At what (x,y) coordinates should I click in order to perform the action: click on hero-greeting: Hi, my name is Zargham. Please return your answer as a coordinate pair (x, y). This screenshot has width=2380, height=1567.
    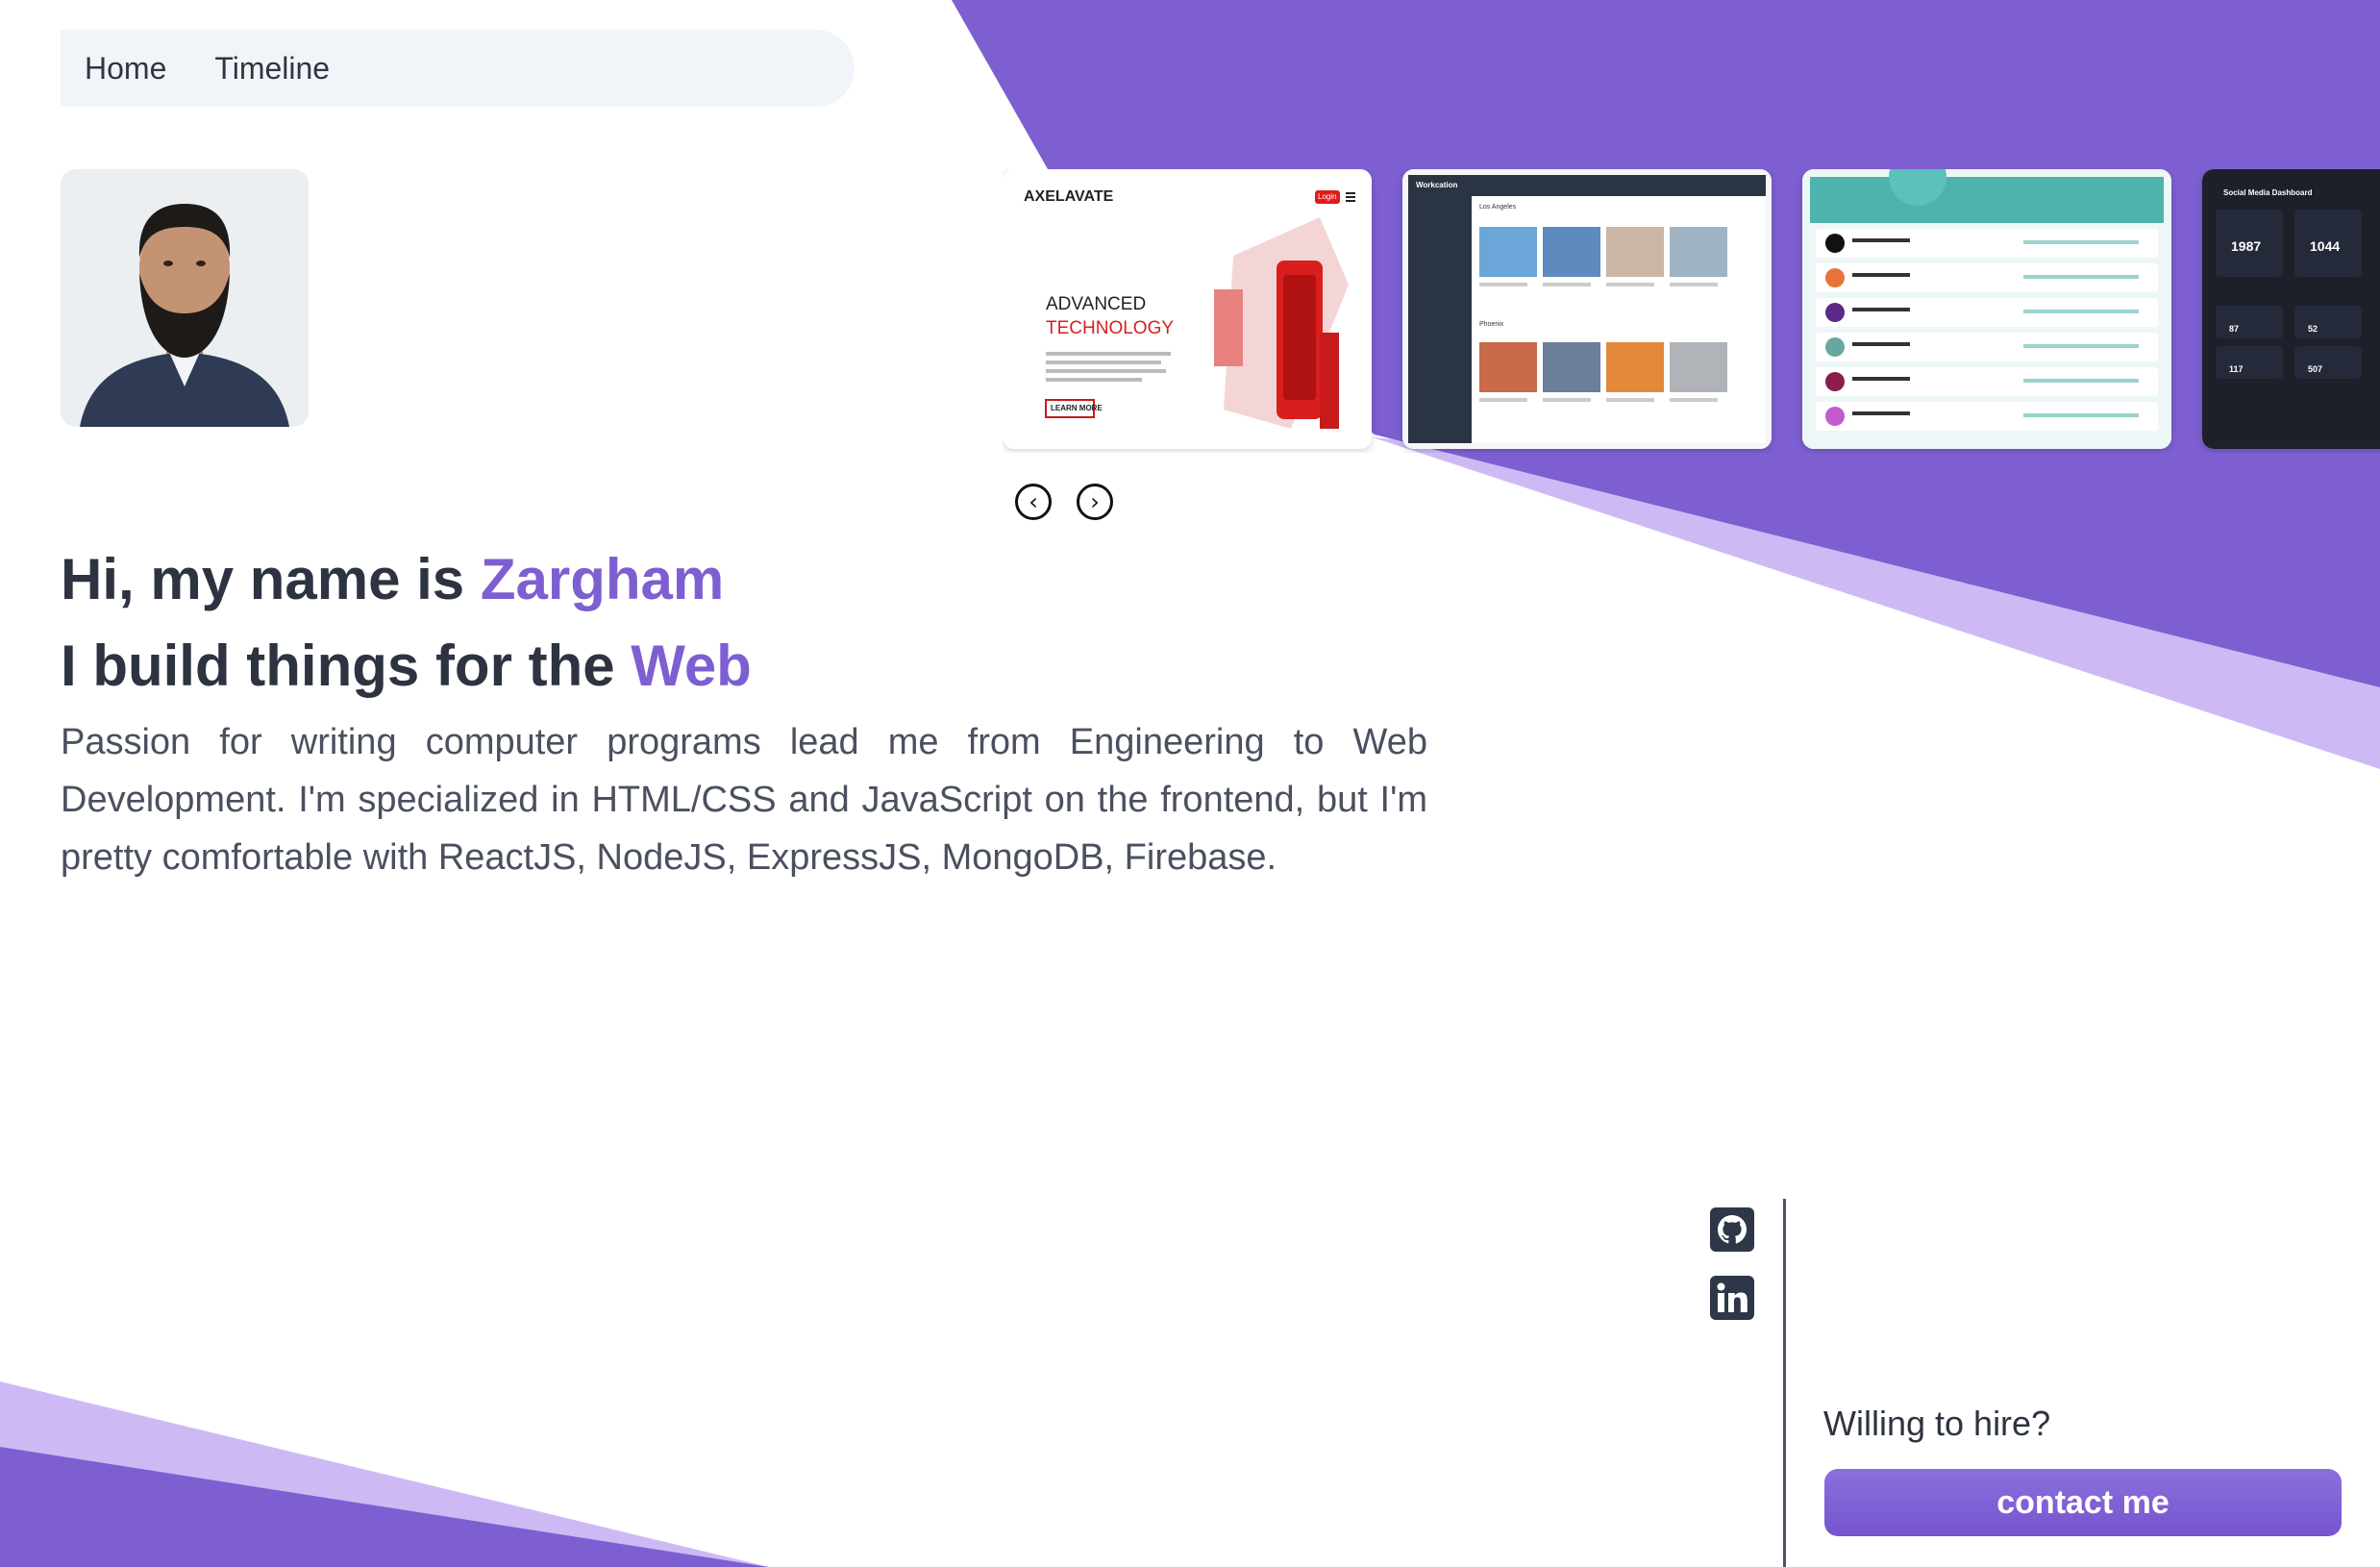
    Looking at the image, I should click on (392, 579).